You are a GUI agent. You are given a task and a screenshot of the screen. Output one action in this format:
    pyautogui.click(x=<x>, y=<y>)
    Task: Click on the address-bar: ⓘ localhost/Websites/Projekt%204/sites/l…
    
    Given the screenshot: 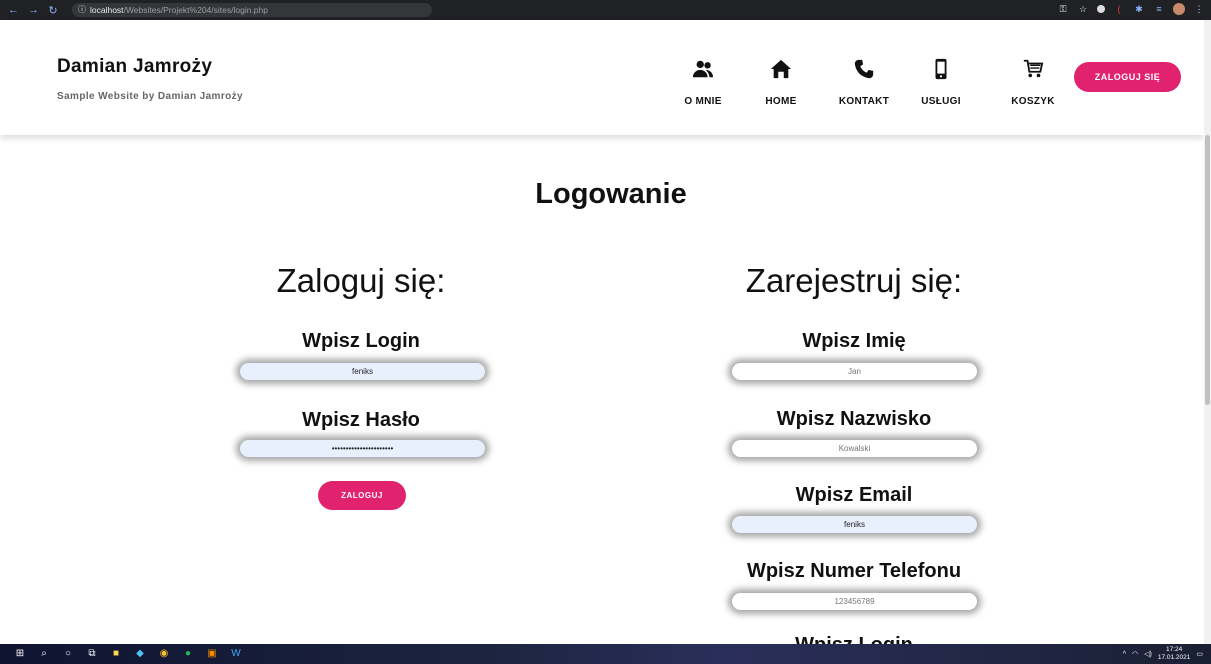 What is the action you would take?
    pyautogui.click(x=252, y=10)
    